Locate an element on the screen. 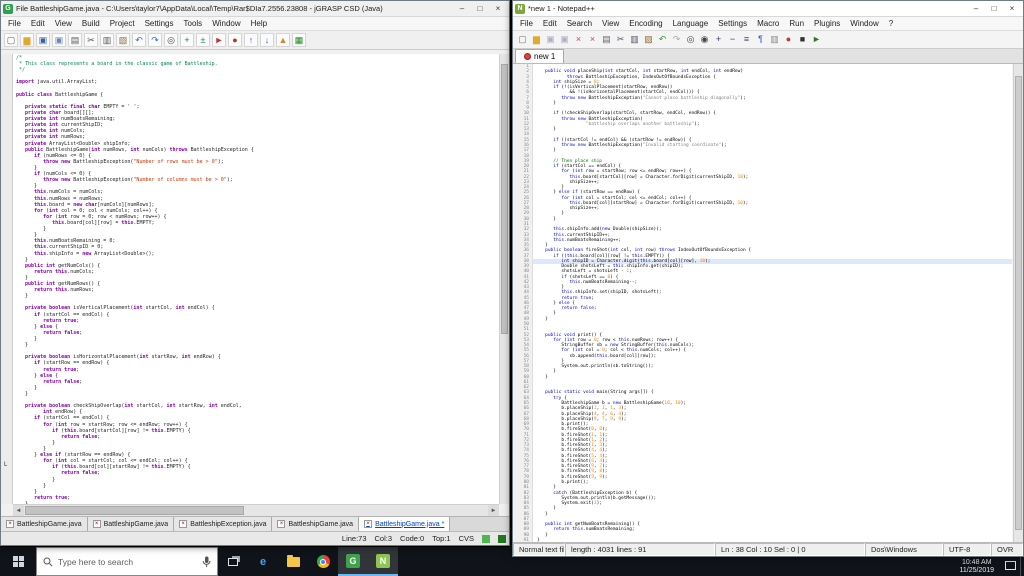 Image resolution: width=1024 pixels, height=576 pixels. jgrasp-taskbar-icon: G is located at coordinates (353, 561).